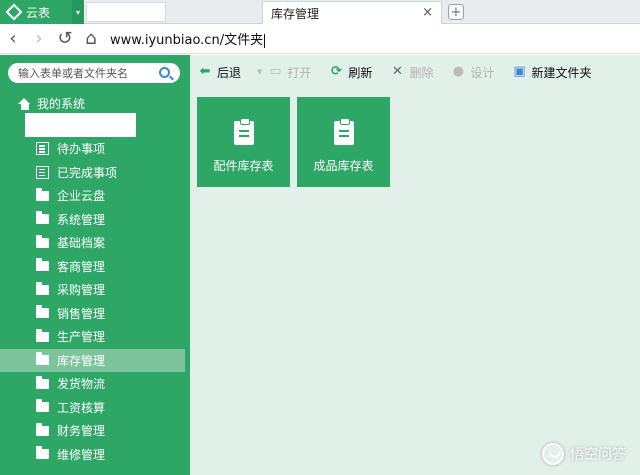 This screenshot has height=475, width=640. Describe the element at coordinates (81, 149) in the screenshot. I see `sidebar-item-label: 待办事项` at that location.